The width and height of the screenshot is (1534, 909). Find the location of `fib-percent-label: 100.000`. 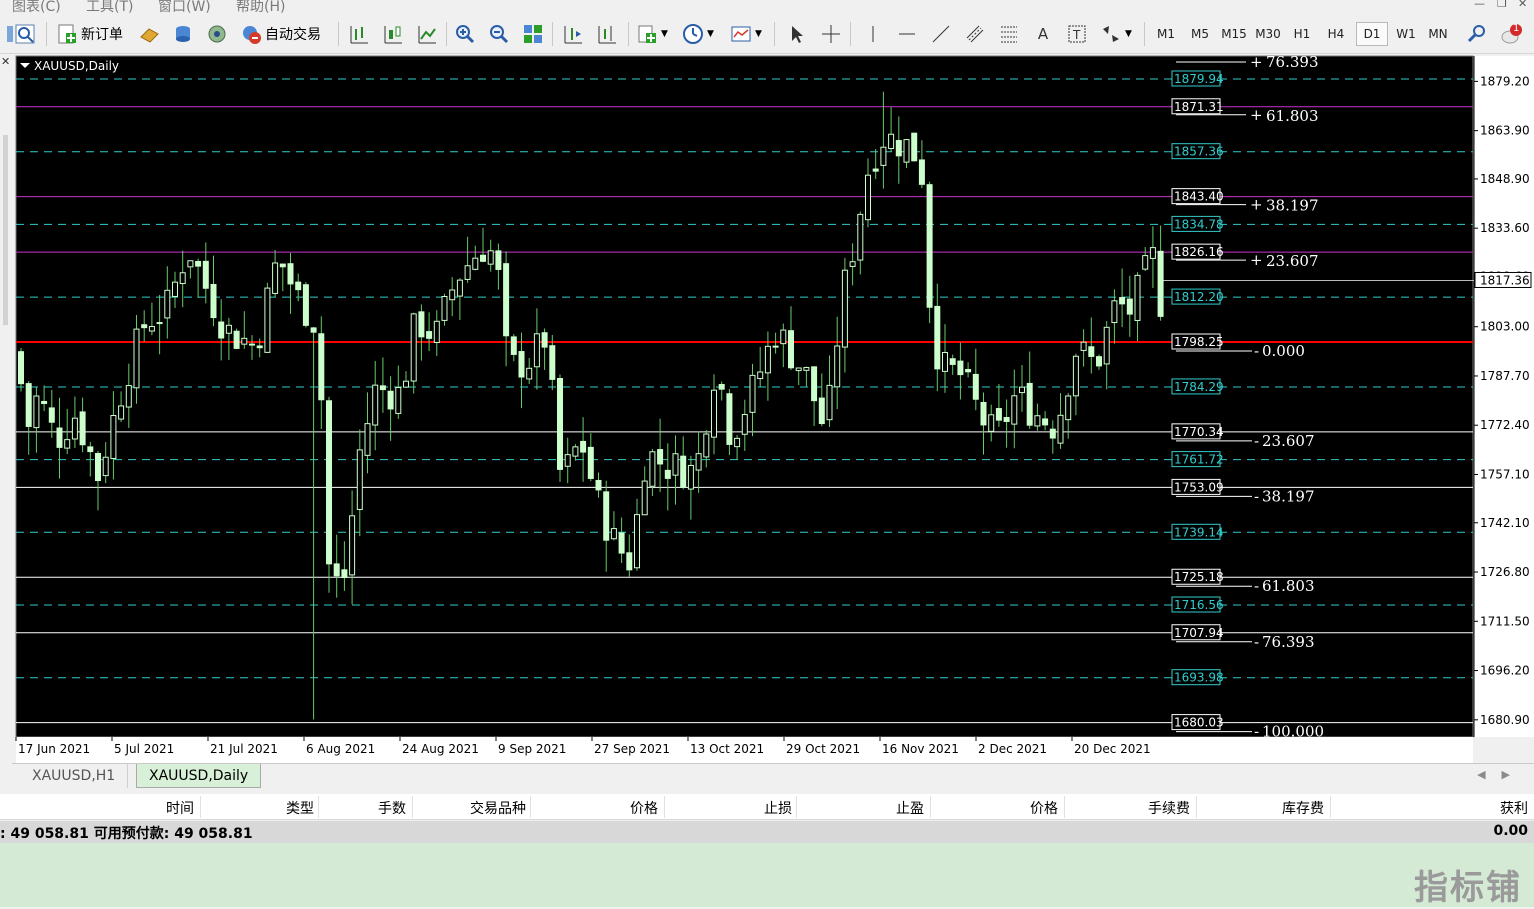

fib-percent-label: 100.000 is located at coordinates (1293, 732).